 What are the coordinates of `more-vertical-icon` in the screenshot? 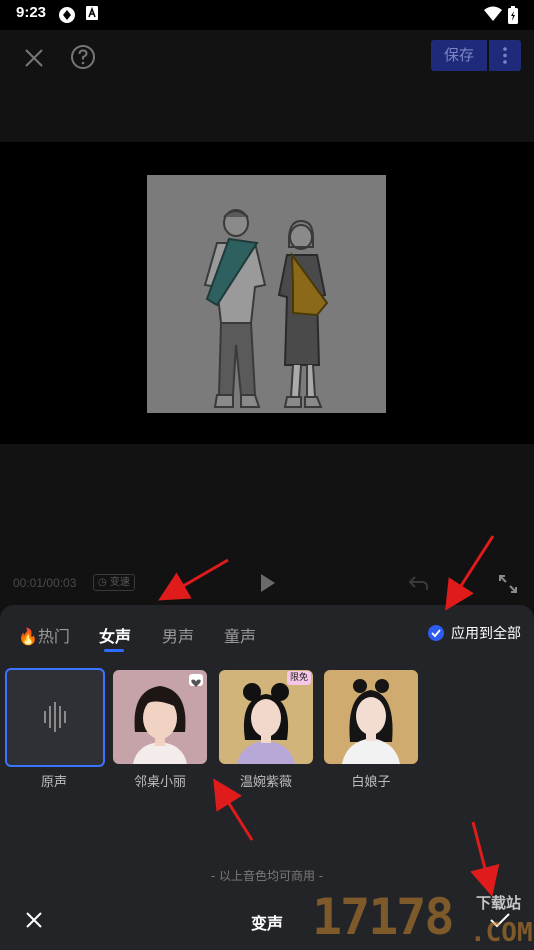 It's located at (505, 55).